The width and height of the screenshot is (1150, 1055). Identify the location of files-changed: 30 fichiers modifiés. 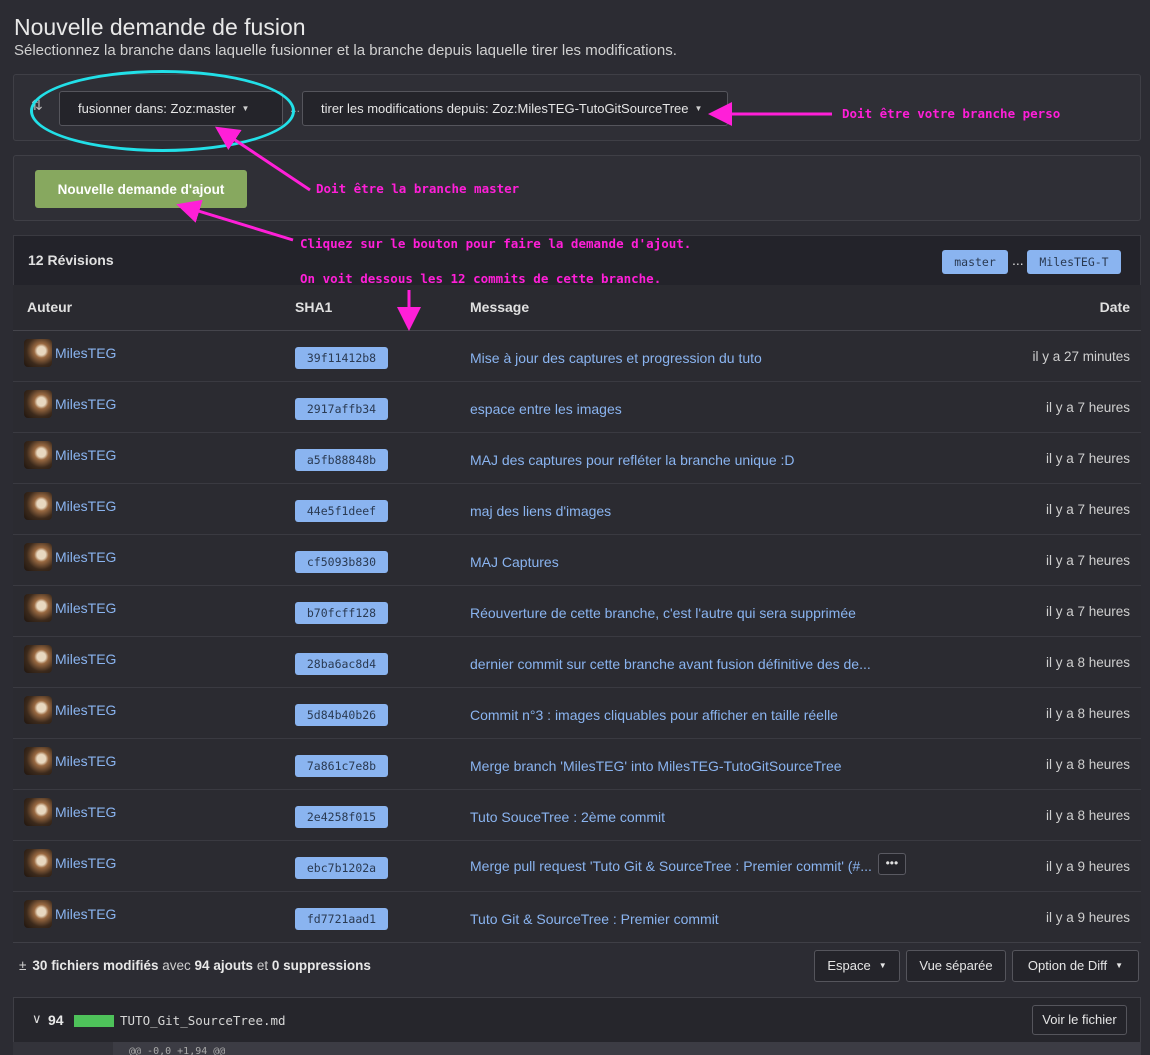
(95, 965).